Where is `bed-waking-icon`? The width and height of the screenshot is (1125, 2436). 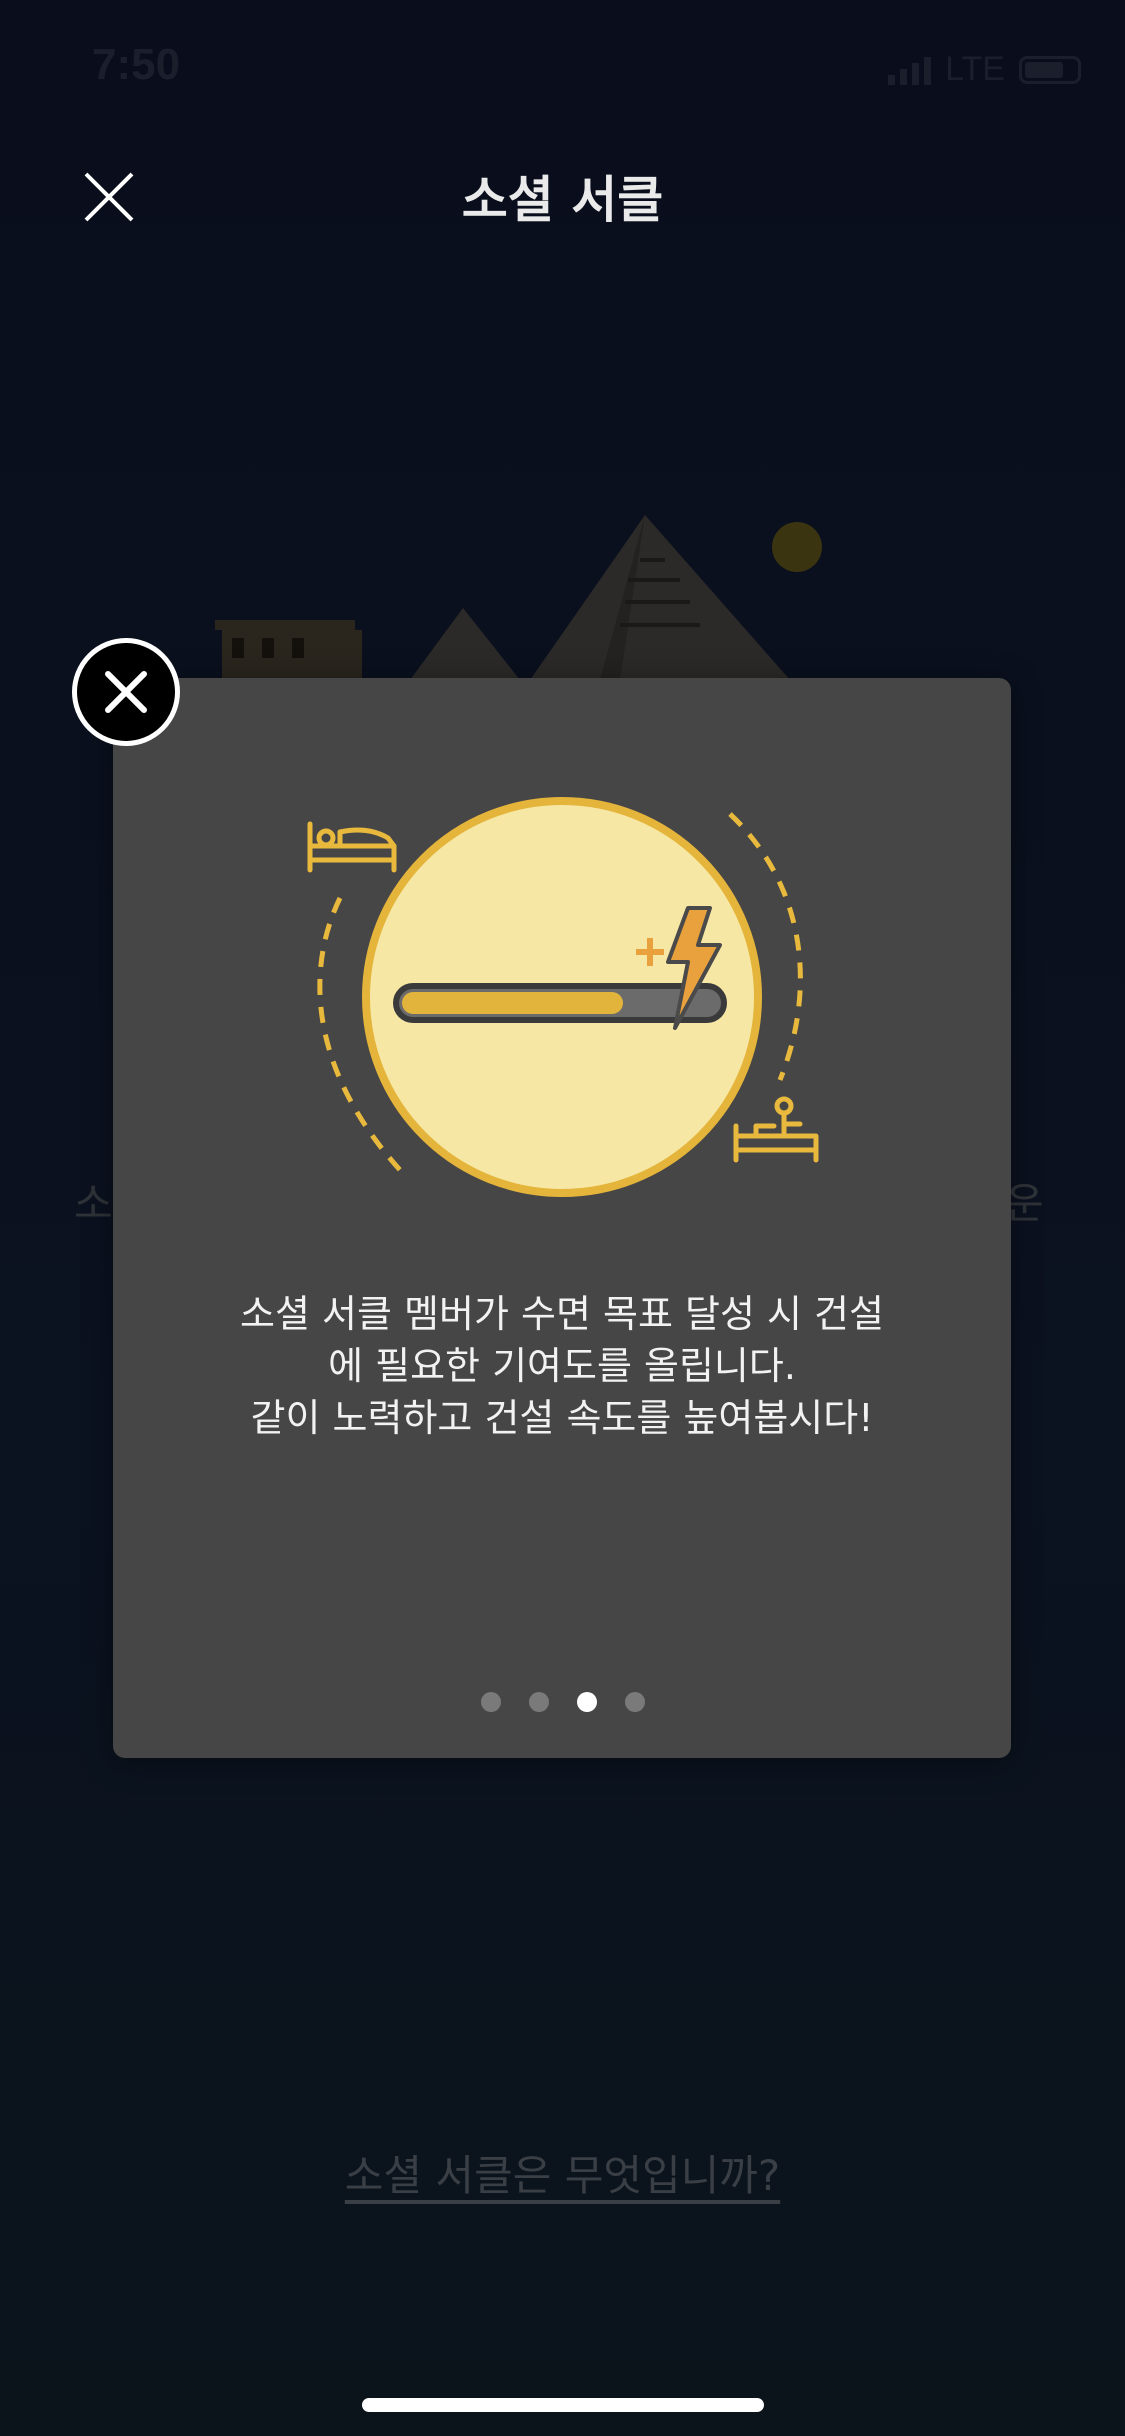 bed-waking-icon is located at coordinates (776, 1129).